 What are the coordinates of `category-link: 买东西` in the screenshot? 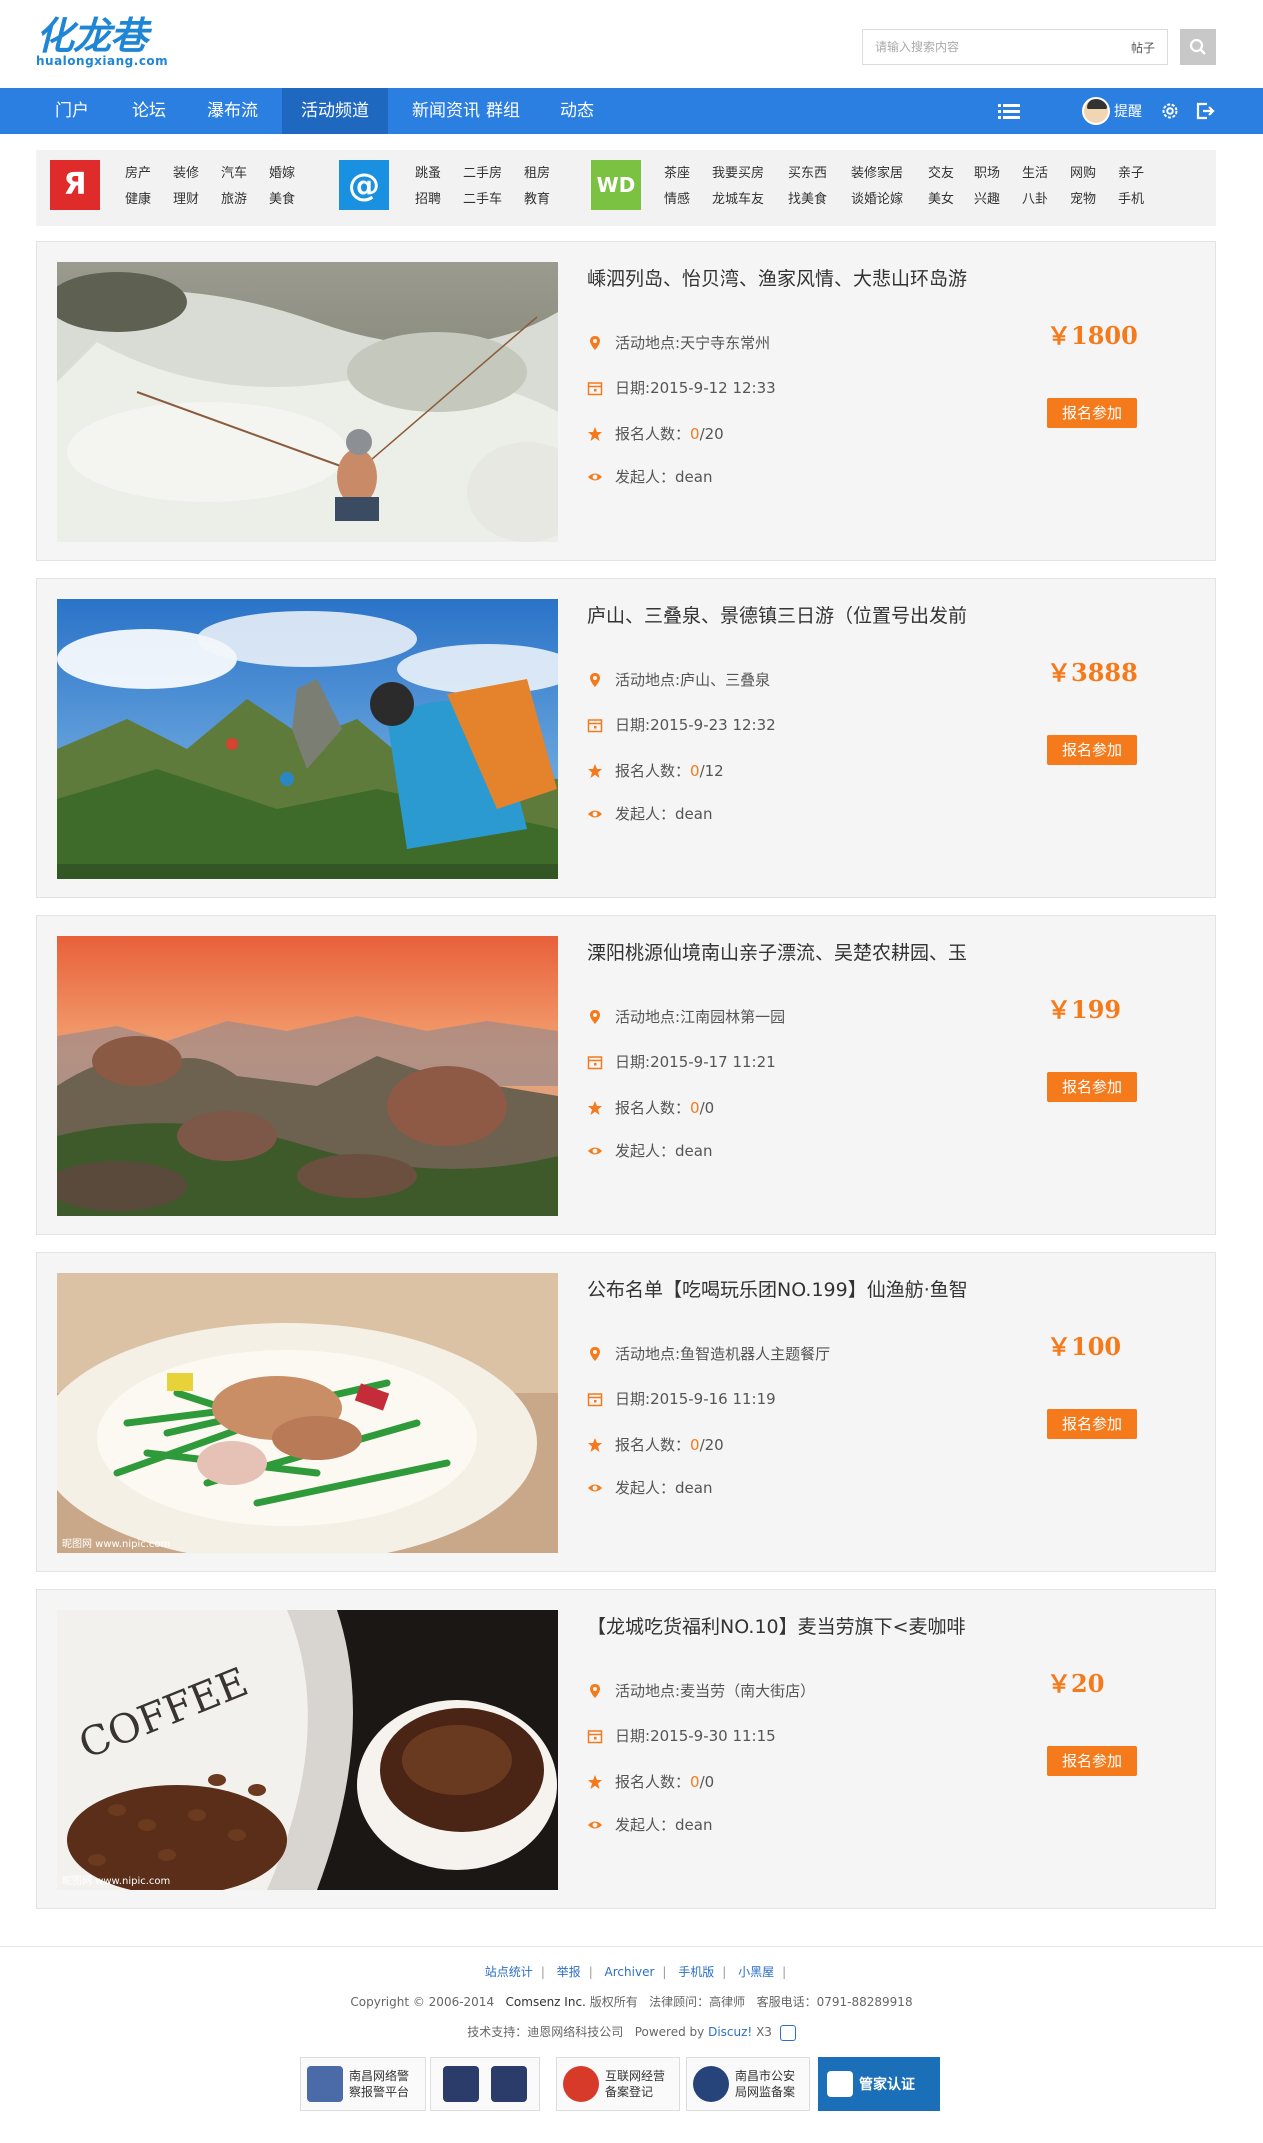 It's located at (807, 171).